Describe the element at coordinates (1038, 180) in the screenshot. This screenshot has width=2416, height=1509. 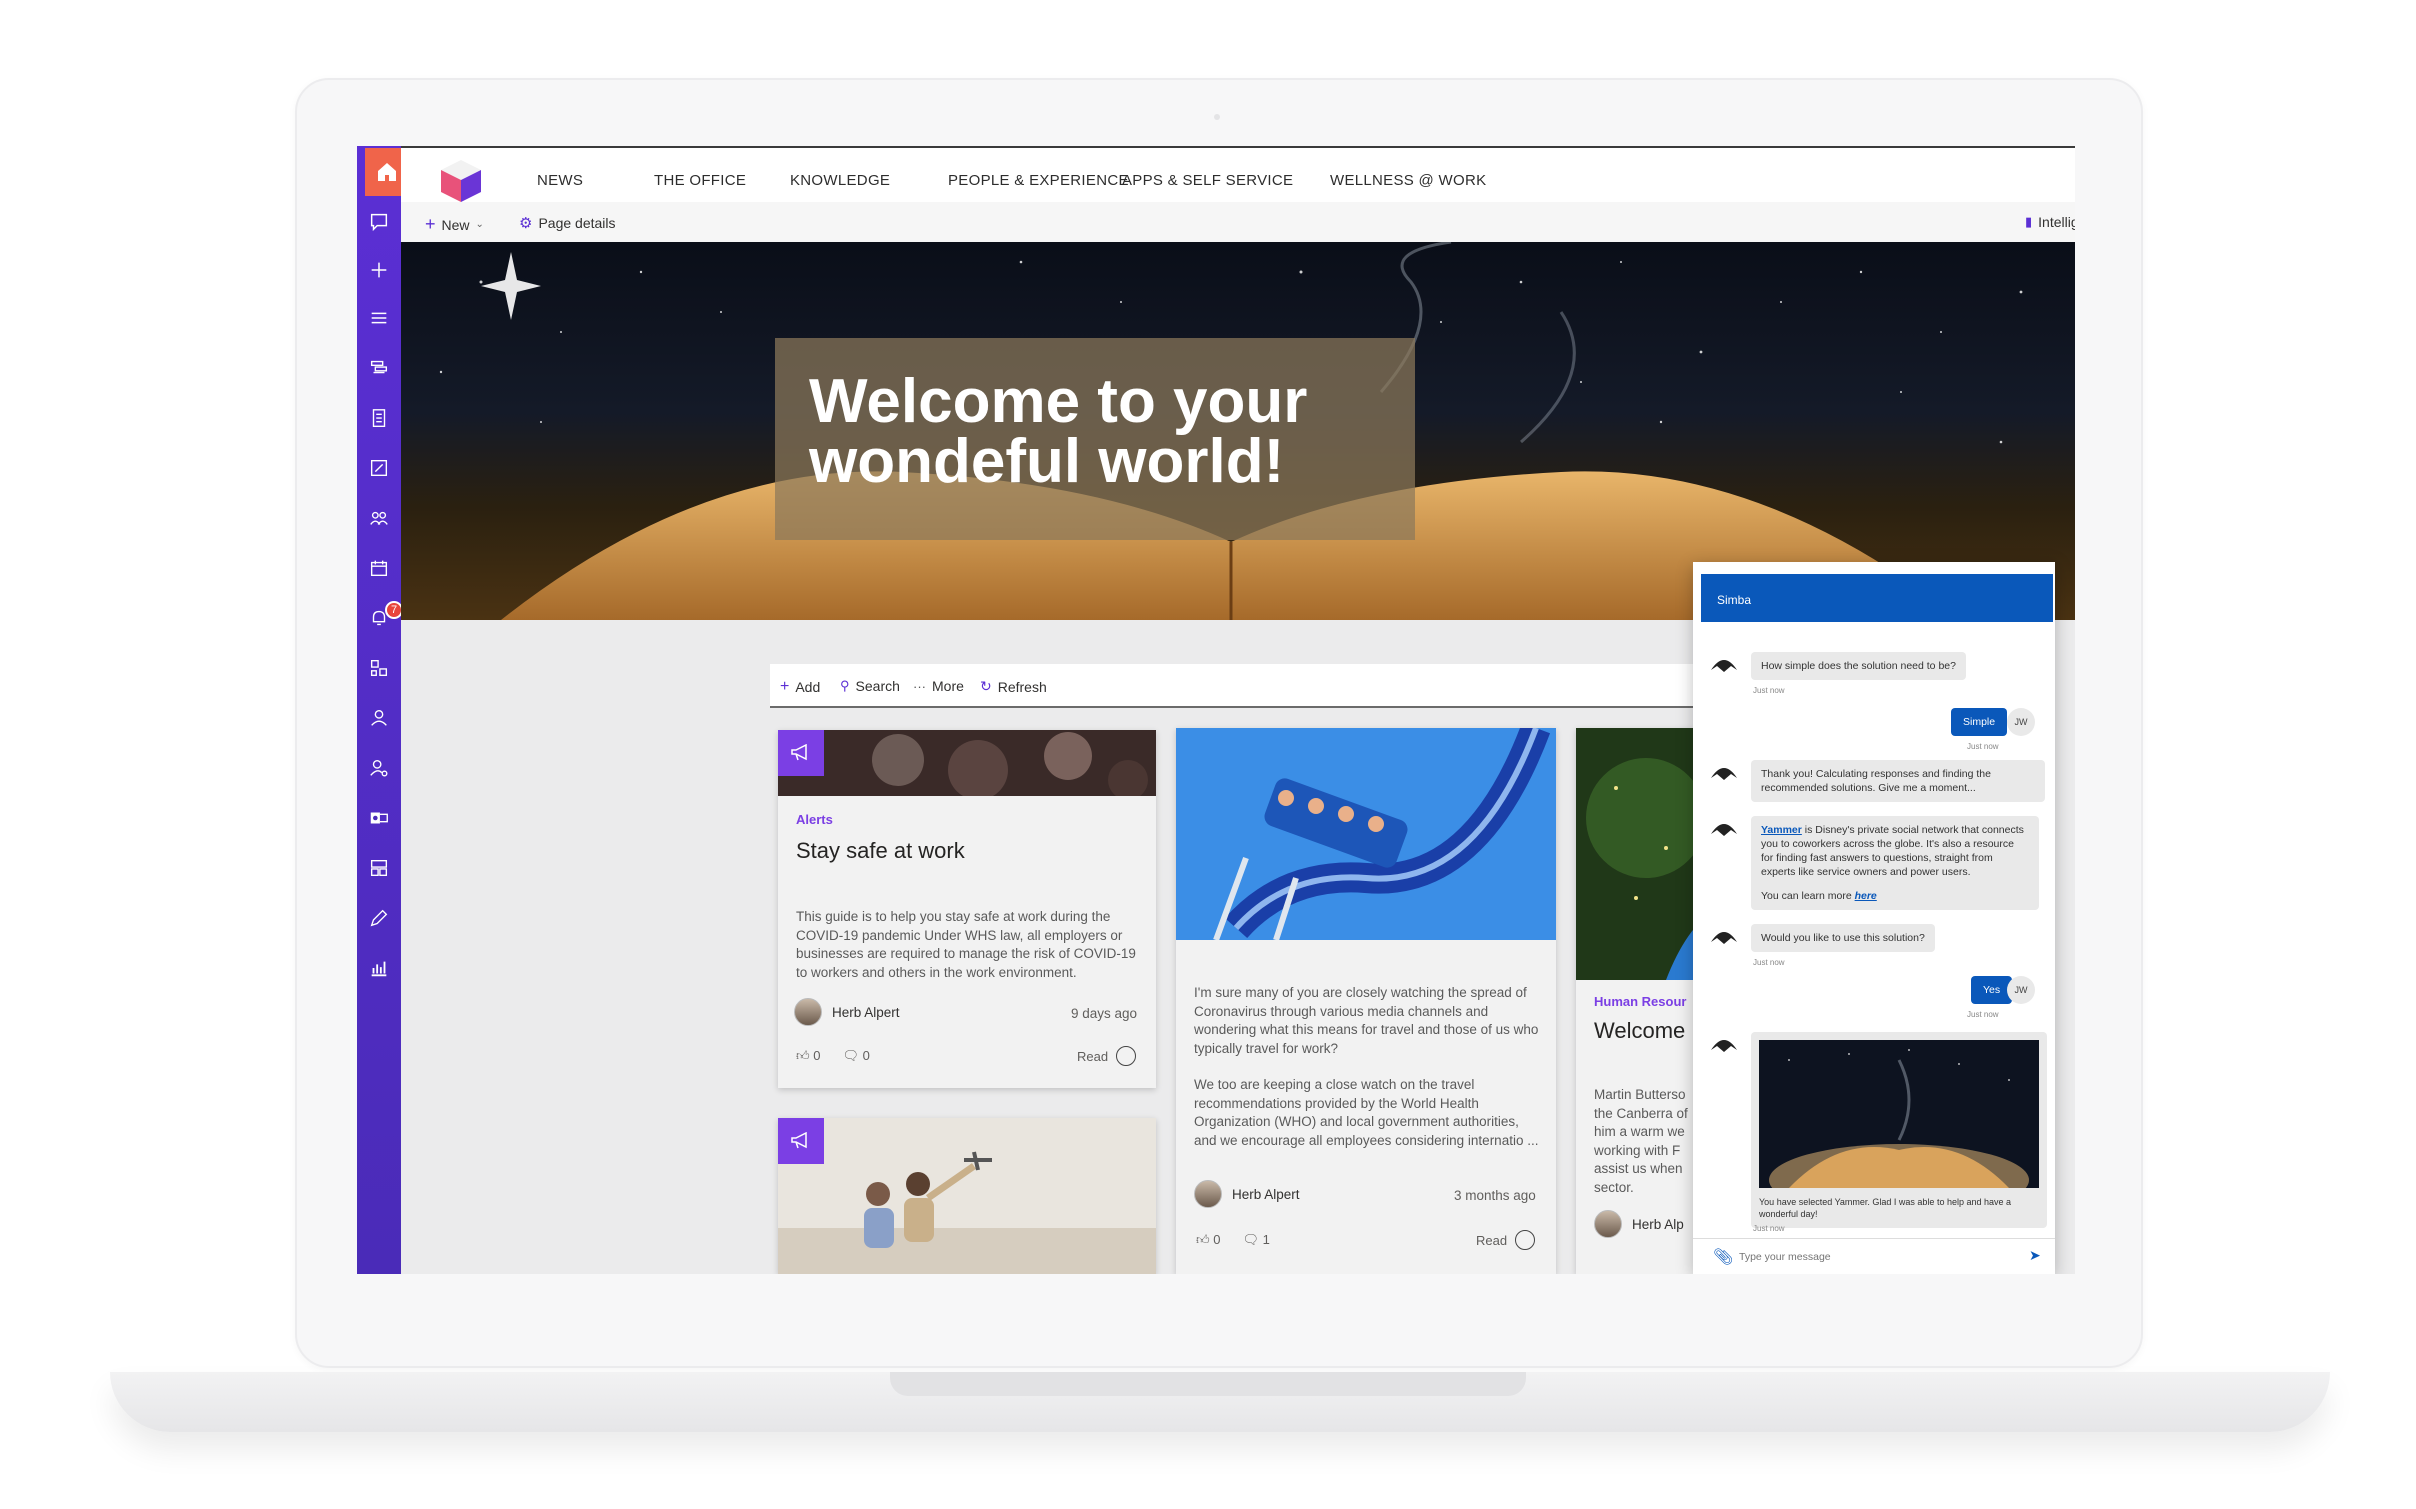
I see `nav-people-experience: PEOPLE & EXPERIENCE` at that location.